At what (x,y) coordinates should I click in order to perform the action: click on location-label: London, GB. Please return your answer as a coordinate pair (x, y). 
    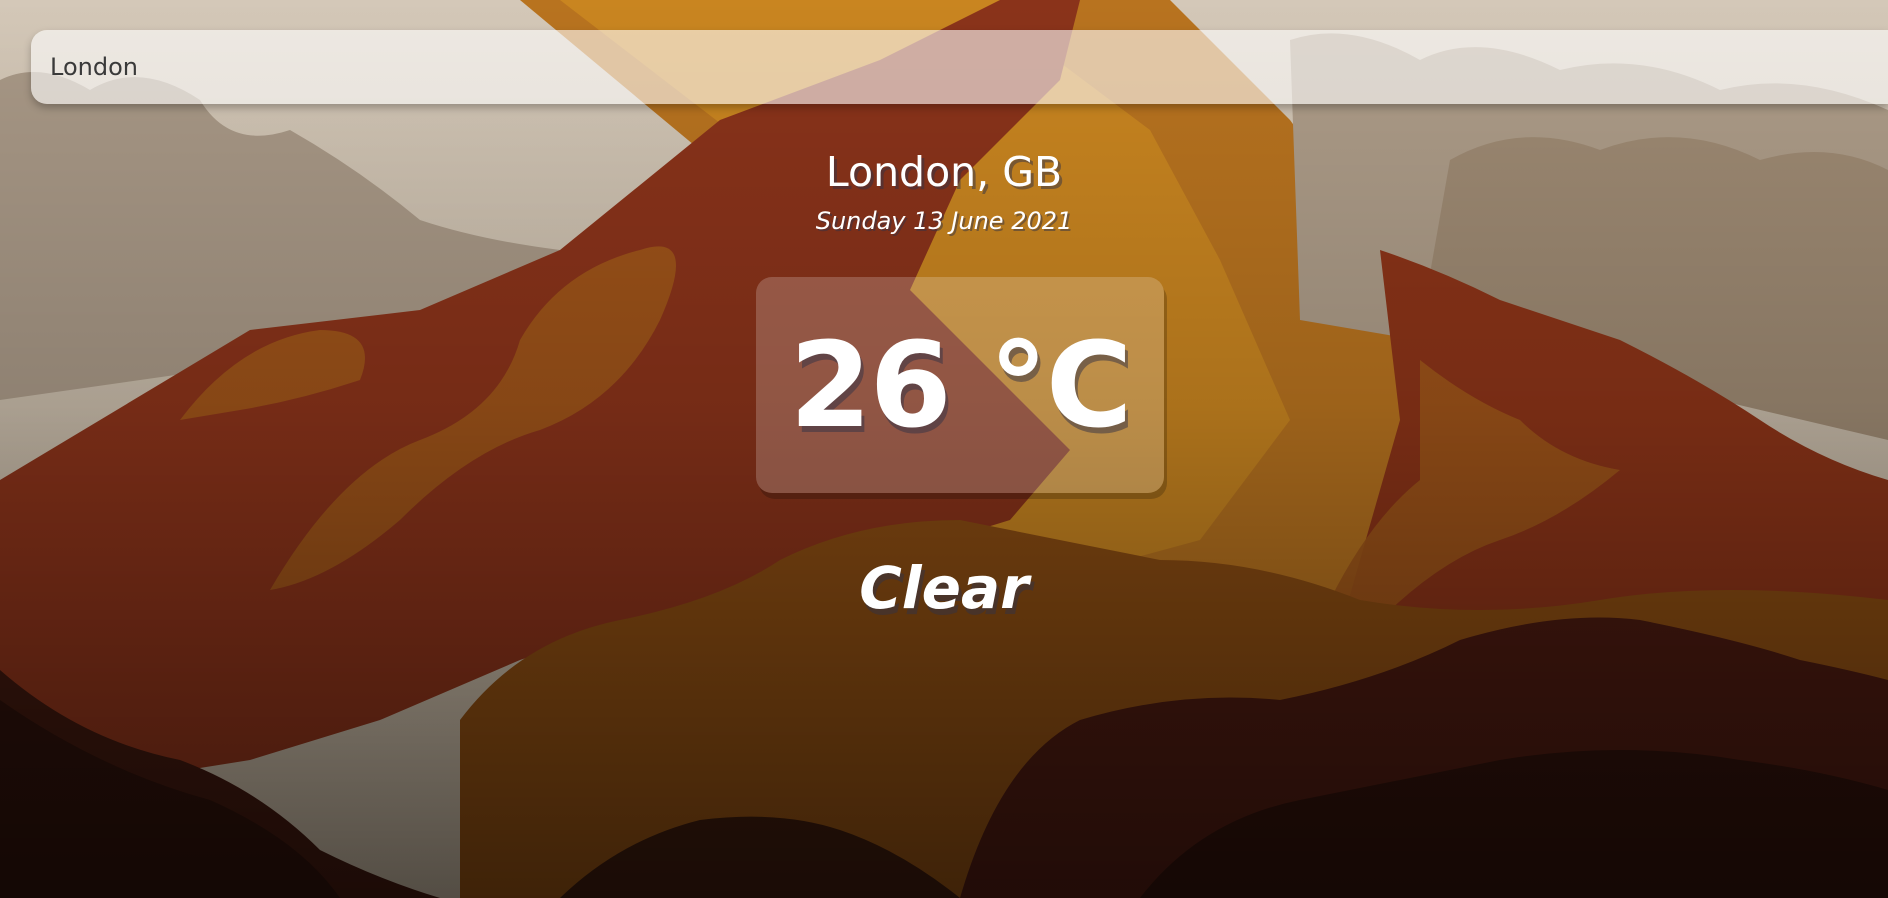
    Looking at the image, I should click on (944, 172).